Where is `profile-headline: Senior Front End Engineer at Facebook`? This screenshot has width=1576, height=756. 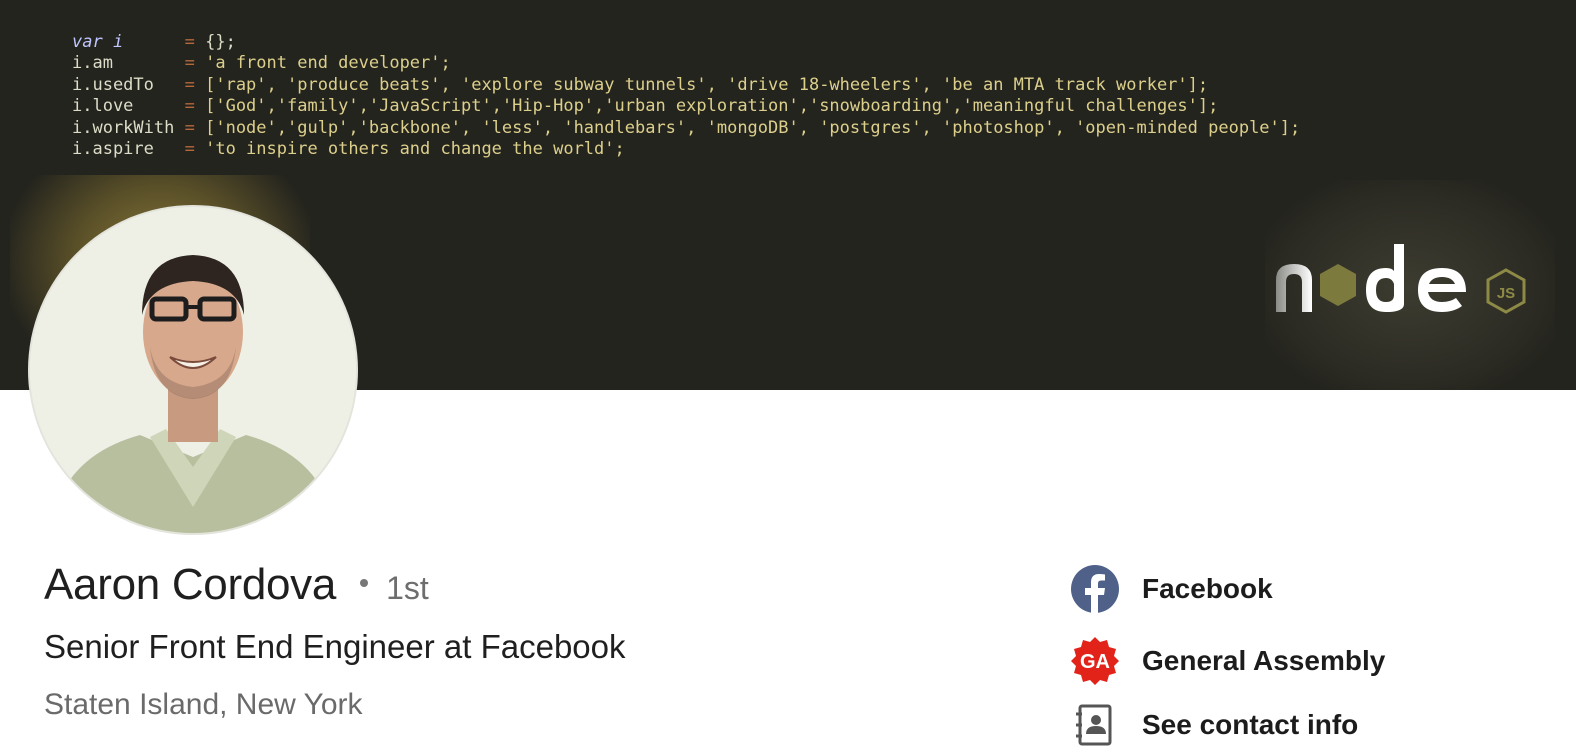 profile-headline: Senior Front End Engineer at Facebook is located at coordinates (335, 646).